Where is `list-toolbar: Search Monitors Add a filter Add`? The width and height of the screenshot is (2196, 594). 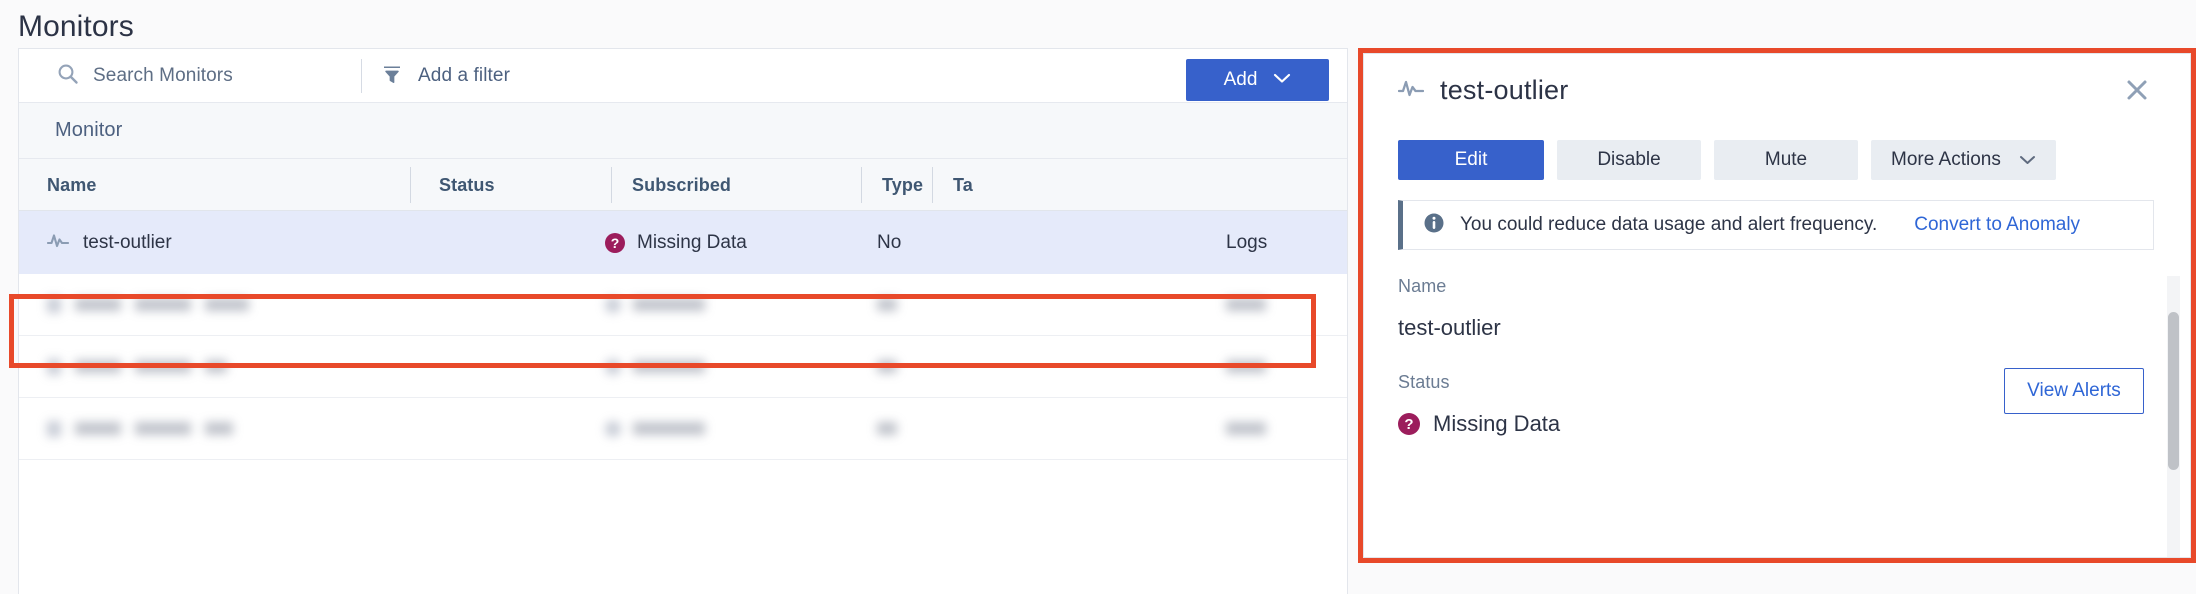
list-toolbar: Search Monitors Add a filter Add is located at coordinates (683, 76).